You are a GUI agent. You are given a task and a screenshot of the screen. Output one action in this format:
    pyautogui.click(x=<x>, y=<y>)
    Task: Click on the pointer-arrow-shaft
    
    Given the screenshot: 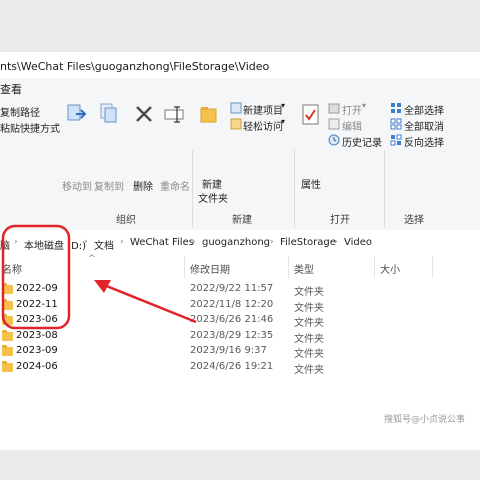 What is the action you would take?
    pyautogui.click(x=150, y=303)
    